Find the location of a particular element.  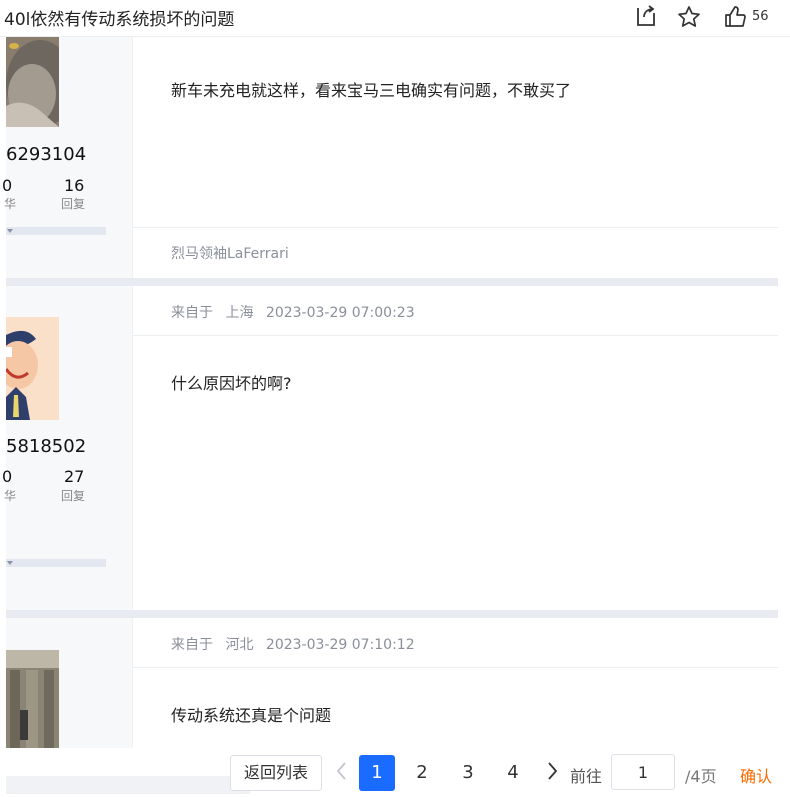

post-content: 传动系统还真是个问题 is located at coordinates (251, 715).